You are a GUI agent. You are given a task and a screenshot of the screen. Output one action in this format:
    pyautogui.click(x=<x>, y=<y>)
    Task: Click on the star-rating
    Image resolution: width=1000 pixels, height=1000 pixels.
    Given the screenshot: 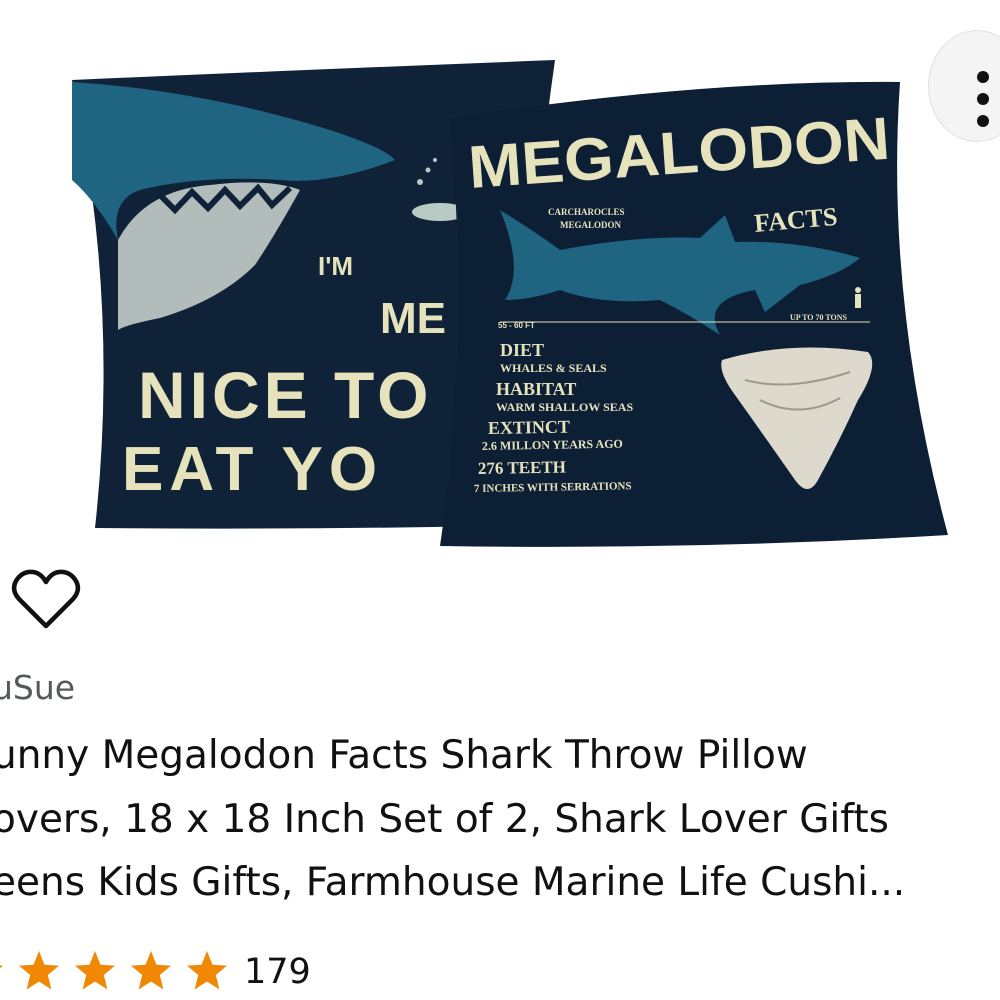 What is the action you would take?
    pyautogui.click(x=114, y=971)
    